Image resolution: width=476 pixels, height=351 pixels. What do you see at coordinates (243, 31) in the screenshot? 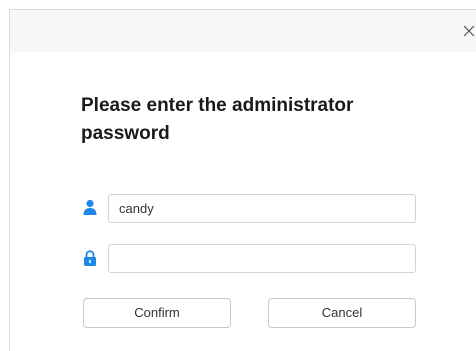
I see `title-bar` at bounding box center [243, 31].